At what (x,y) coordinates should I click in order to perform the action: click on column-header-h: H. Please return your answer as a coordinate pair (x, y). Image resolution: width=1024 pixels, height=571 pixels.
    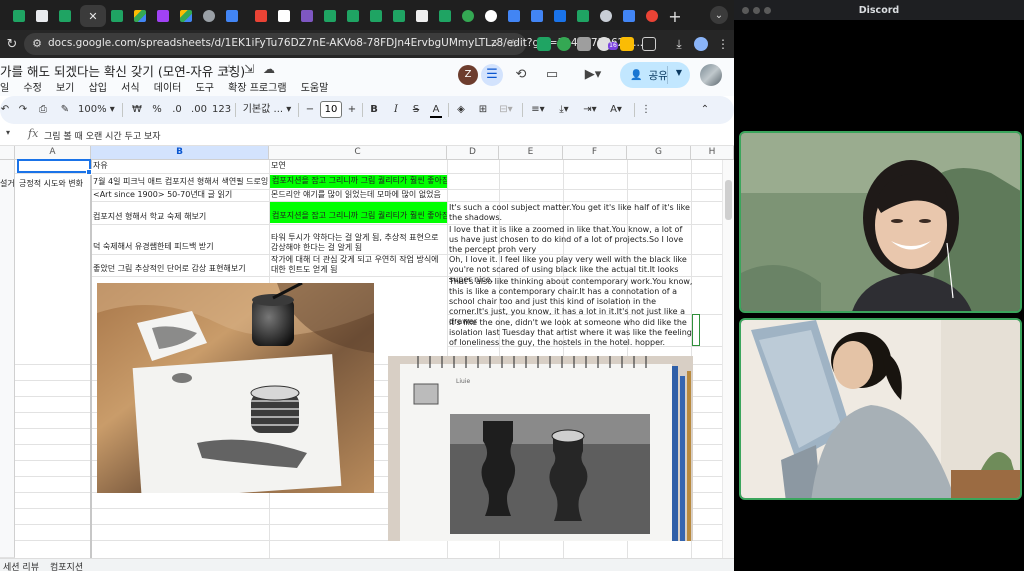
    Looking at the image, I should click on (712, 153).